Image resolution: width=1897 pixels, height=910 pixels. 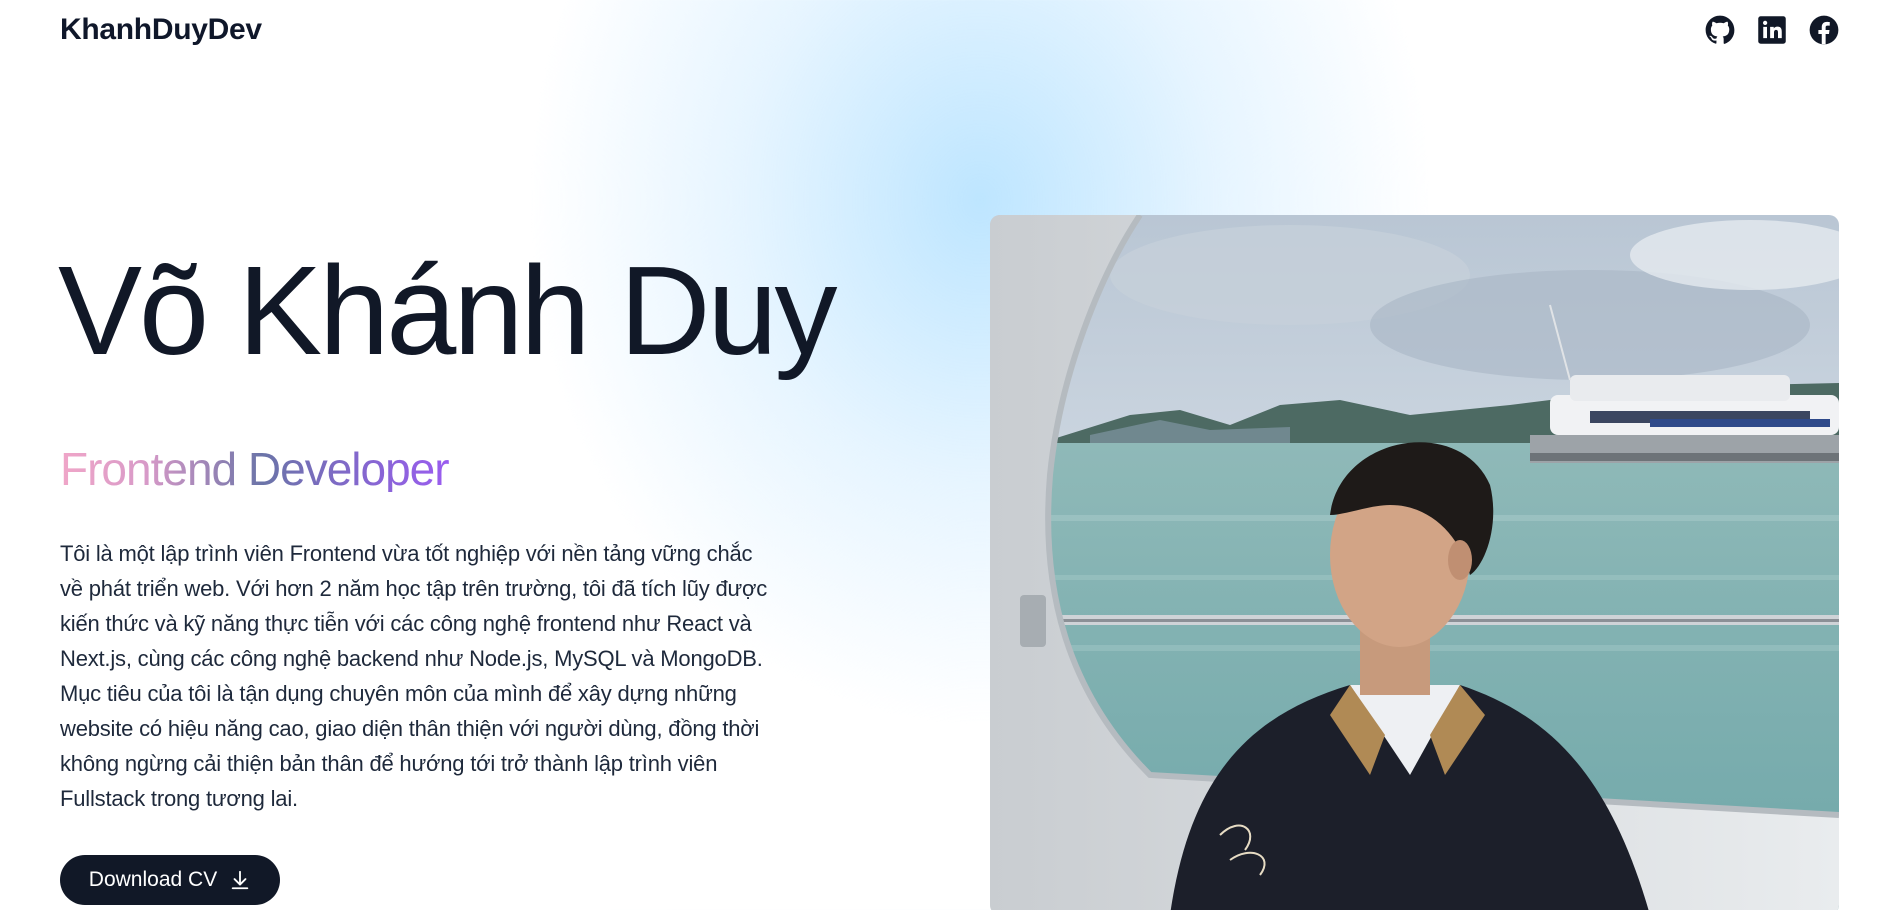 I want to click on hero-role: Frontend Developer, so click(x=255, y=469).